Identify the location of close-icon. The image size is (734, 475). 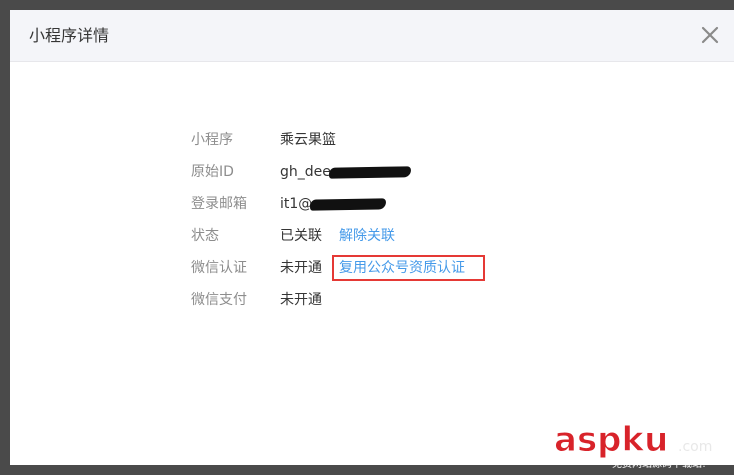
(710, 35).